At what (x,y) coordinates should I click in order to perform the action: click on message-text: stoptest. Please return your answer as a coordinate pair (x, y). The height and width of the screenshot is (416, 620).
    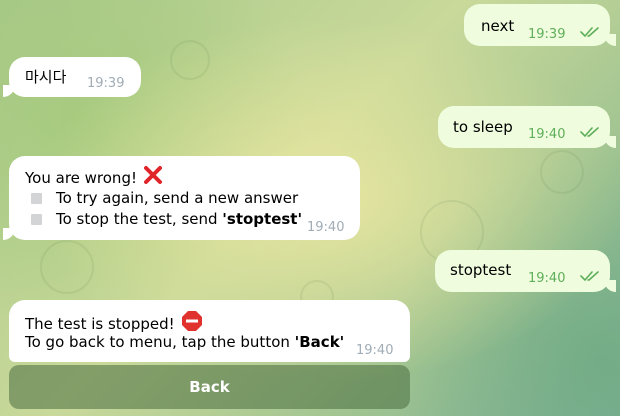
    Looking at the image, I should click on (481, 270).